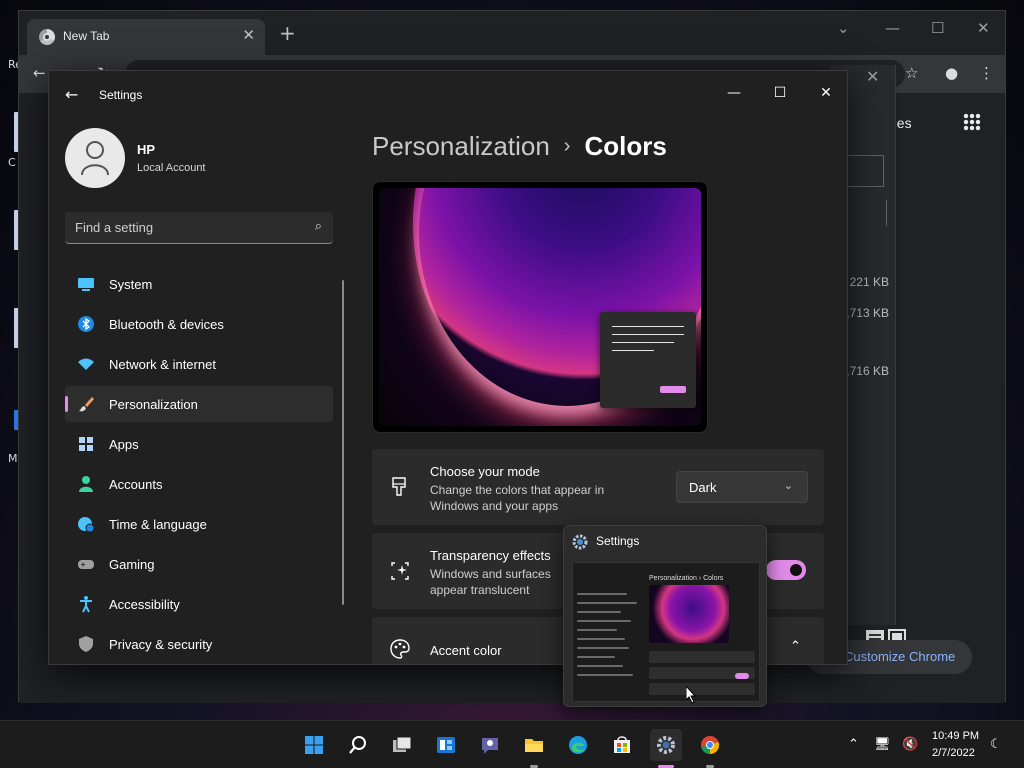 Image resolution: width=1024 pixels, height=768 pixels. What do you see at coordinates (578, 745) in the screenshot?
I see `edge-button` at bounding box center [578, 745].